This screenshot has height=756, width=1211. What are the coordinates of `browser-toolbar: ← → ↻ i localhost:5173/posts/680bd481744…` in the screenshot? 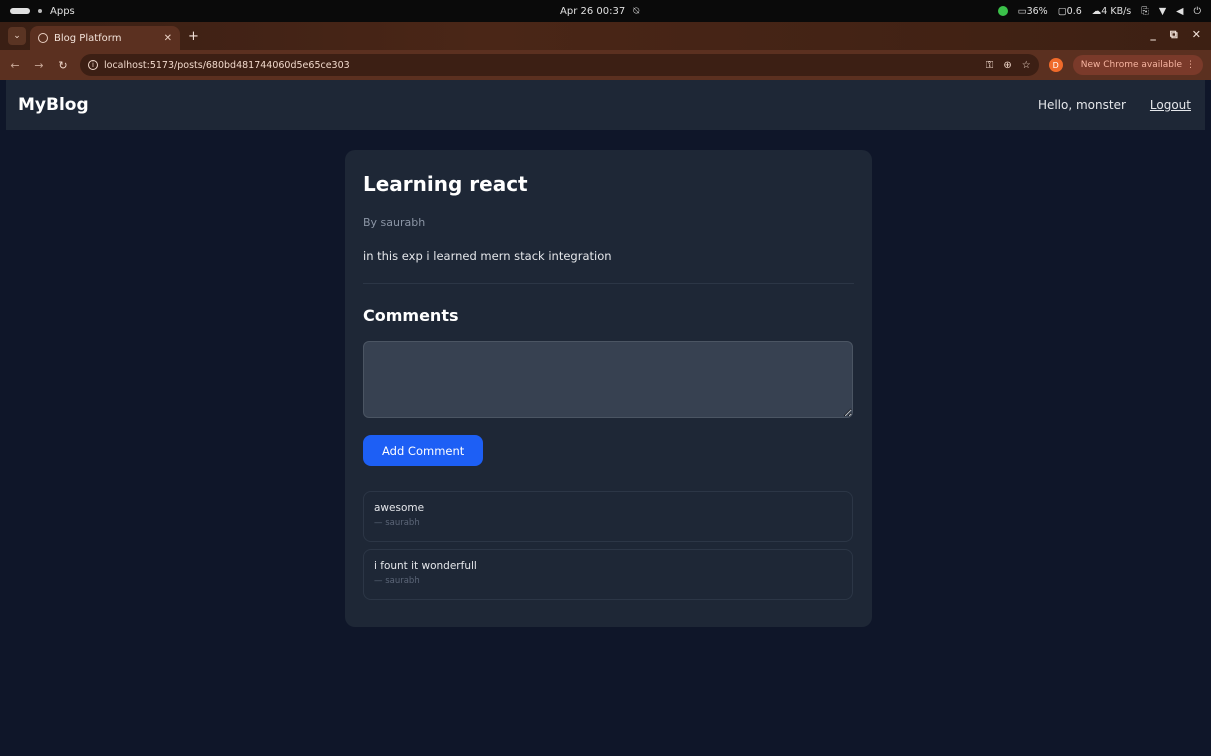 It's located at (605, 65).